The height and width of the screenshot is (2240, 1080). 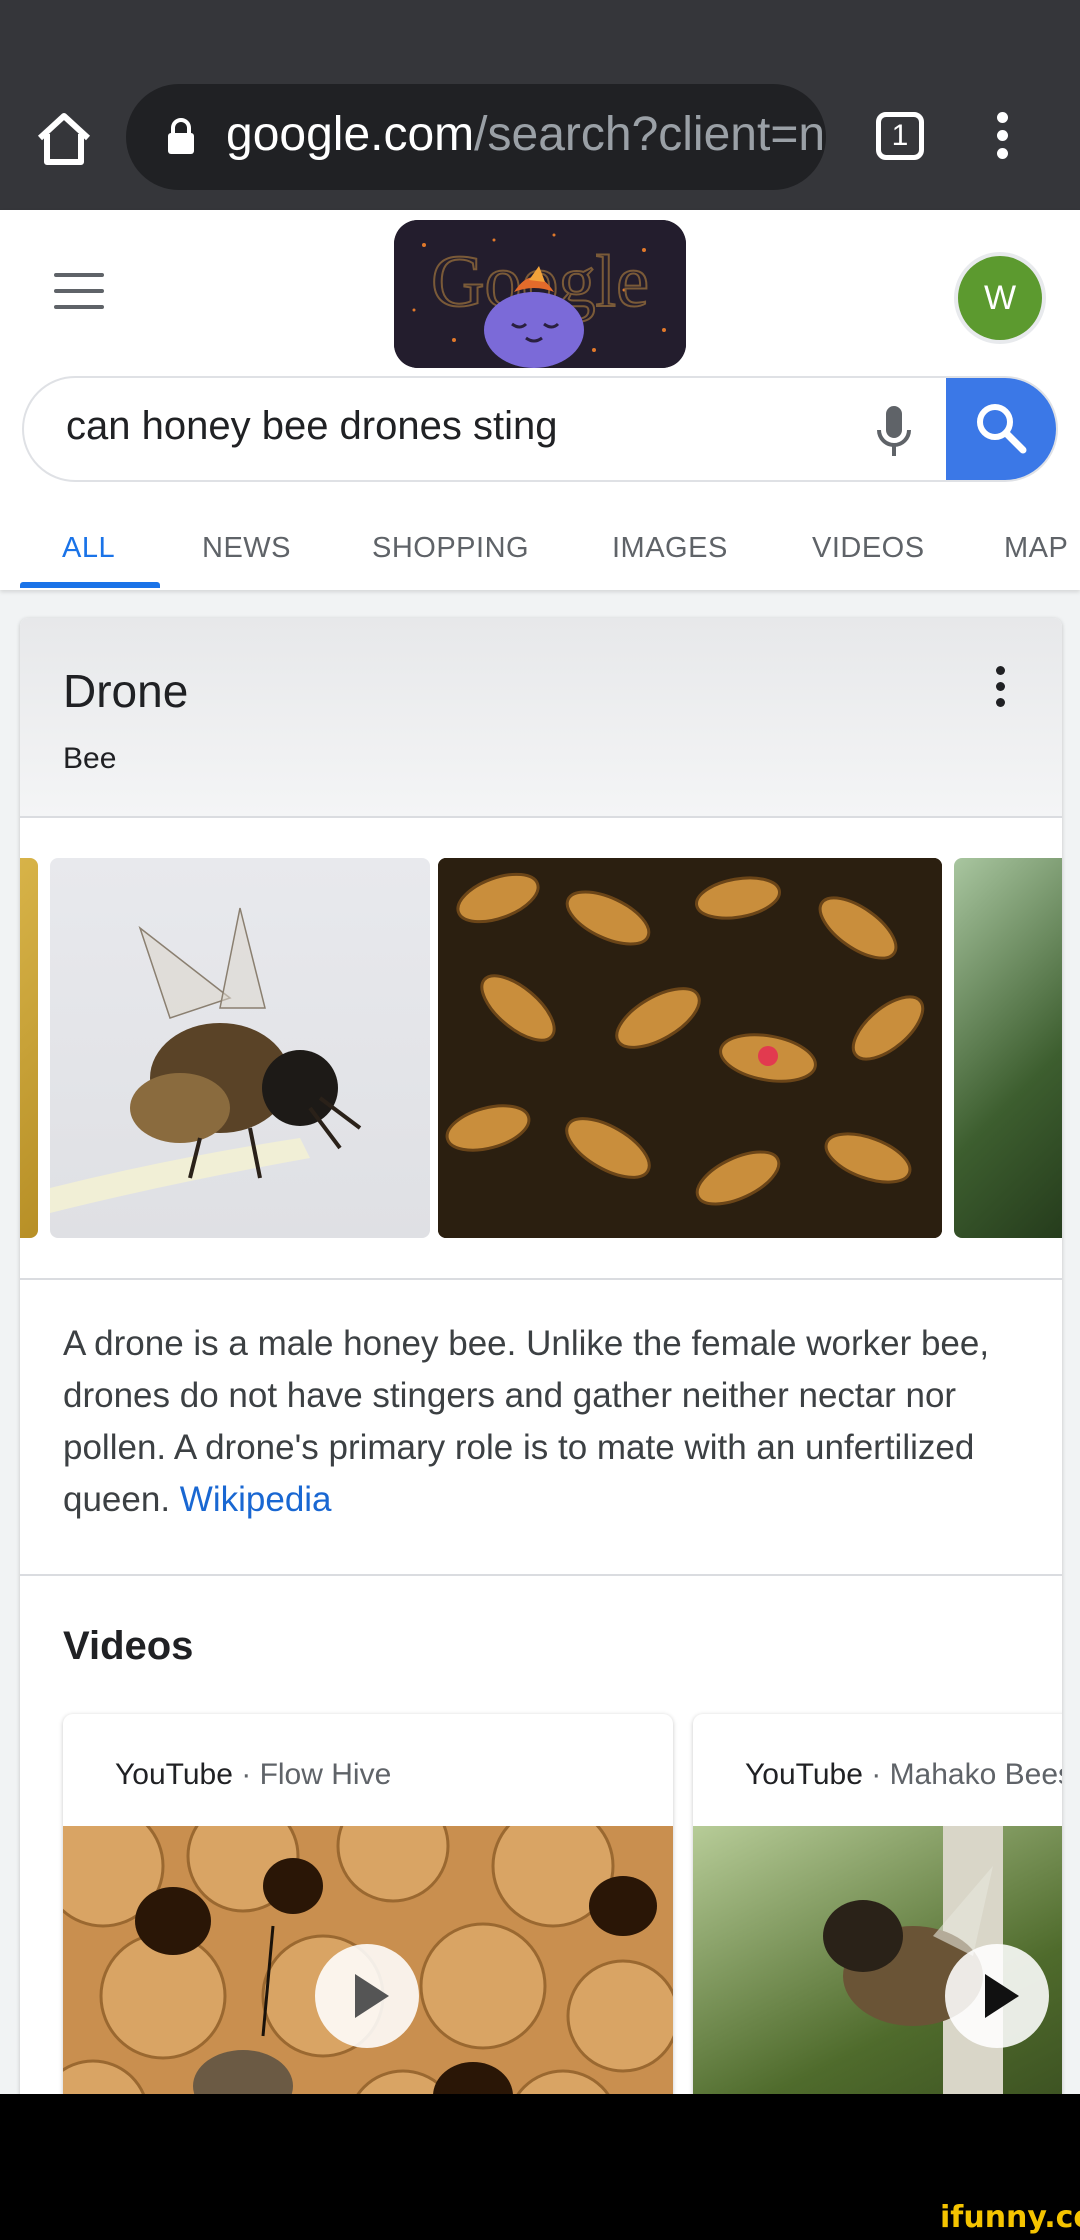 What do you see at coordinates (526, 134) in the screenshot?
I see `url-text: google.com/search?client=n` at bounding box center [526, 134].